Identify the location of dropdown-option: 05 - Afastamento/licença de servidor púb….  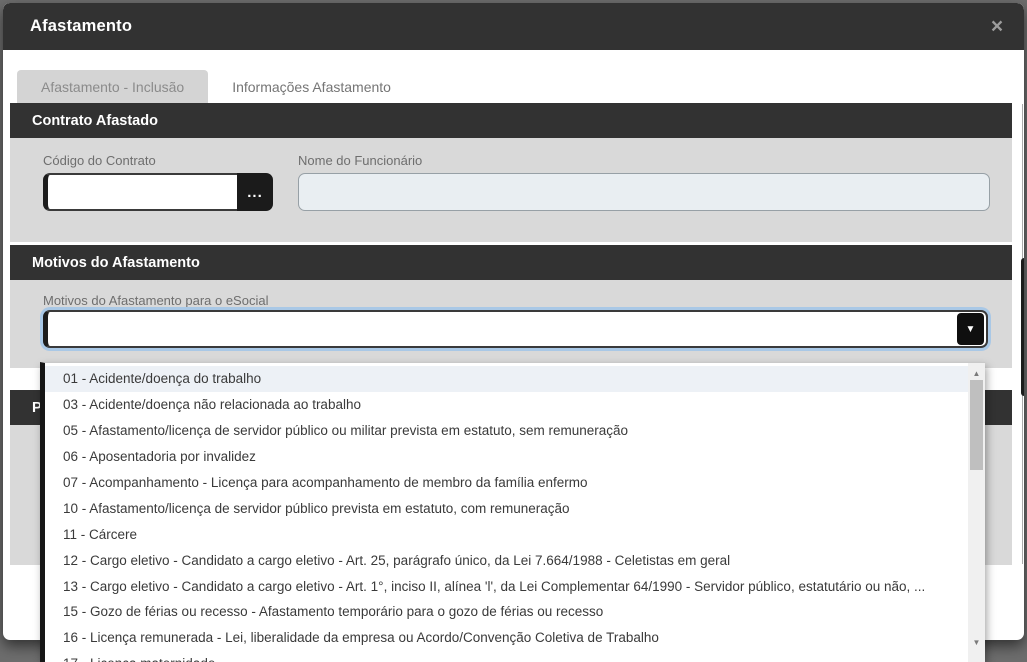
(506, 431).